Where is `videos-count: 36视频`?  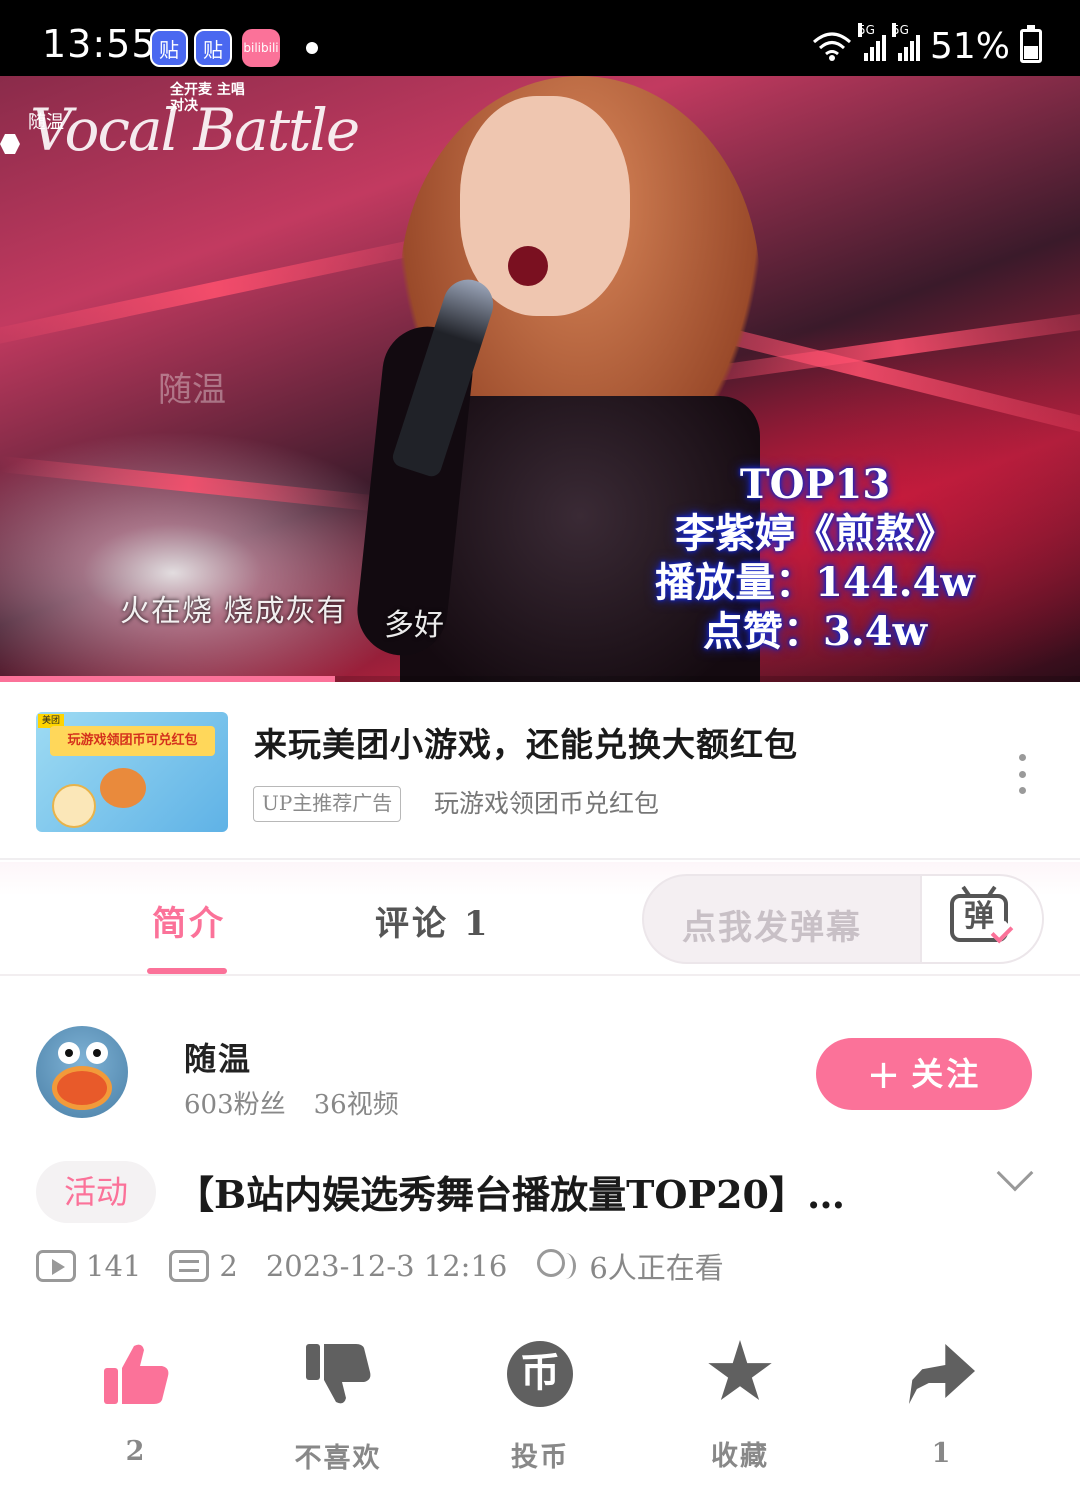 videos-count: 36视频 is located at coordinates (356, 1105).